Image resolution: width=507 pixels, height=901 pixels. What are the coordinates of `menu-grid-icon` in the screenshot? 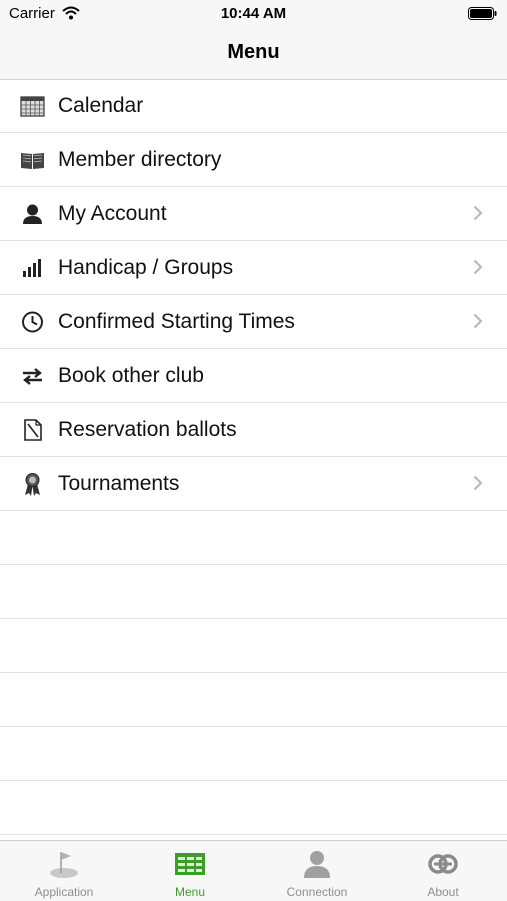 It's located at (190, 864).